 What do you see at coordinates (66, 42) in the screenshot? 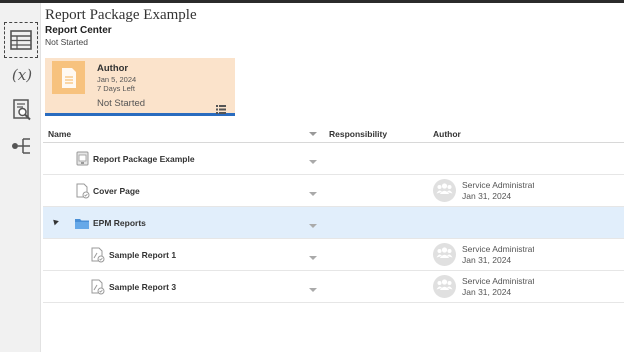
I see `package-status: Not Started` at bounding box center [66, 42].